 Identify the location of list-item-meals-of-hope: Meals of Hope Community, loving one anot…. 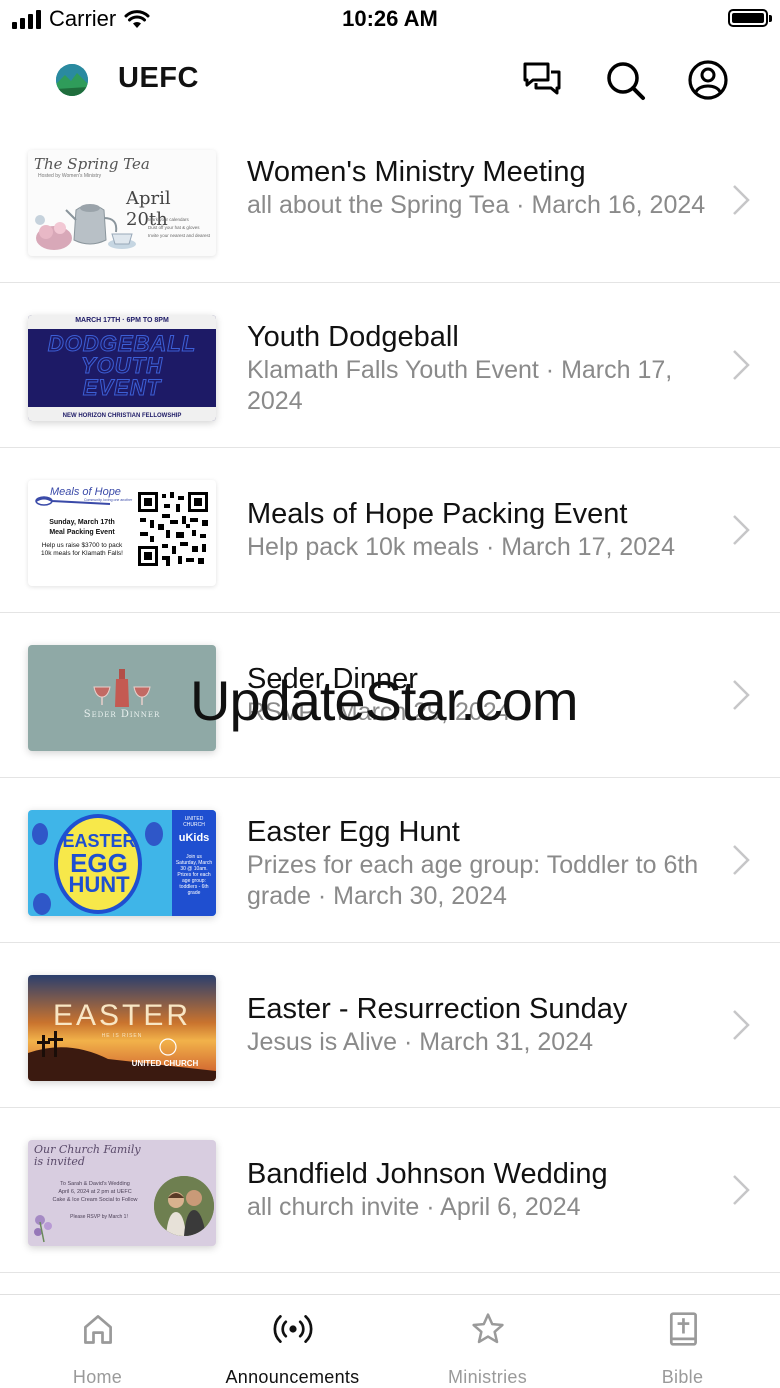
(390, 530).